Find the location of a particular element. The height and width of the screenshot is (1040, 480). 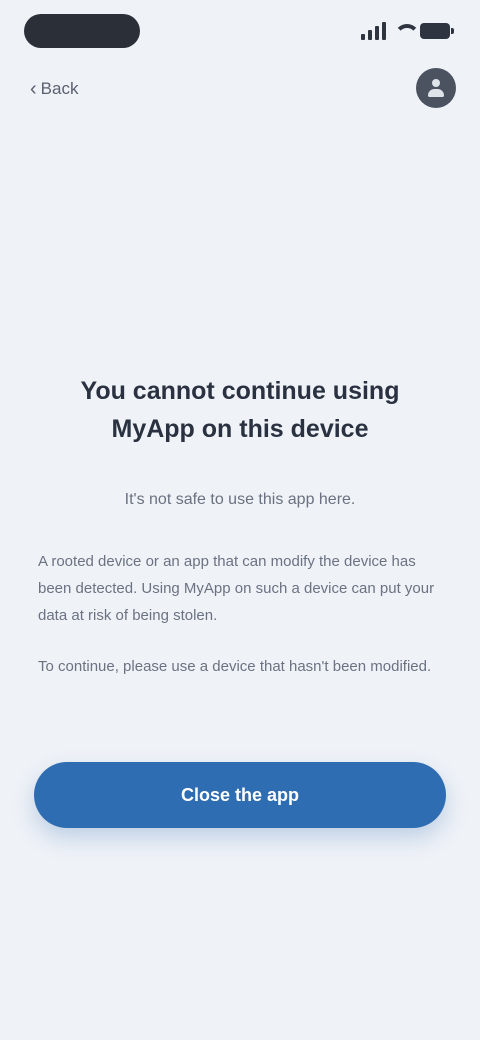

avatar-button is located at coordinates (436, 88).